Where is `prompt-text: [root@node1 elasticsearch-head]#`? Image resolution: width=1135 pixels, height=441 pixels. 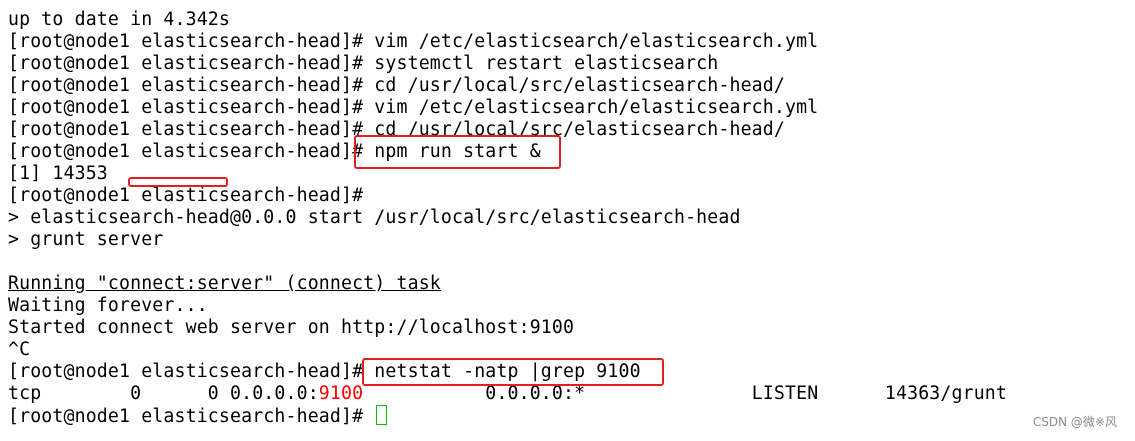
prompt-text: [root@node1 elasticsearch-head]# is located at coordinates (191, 416).